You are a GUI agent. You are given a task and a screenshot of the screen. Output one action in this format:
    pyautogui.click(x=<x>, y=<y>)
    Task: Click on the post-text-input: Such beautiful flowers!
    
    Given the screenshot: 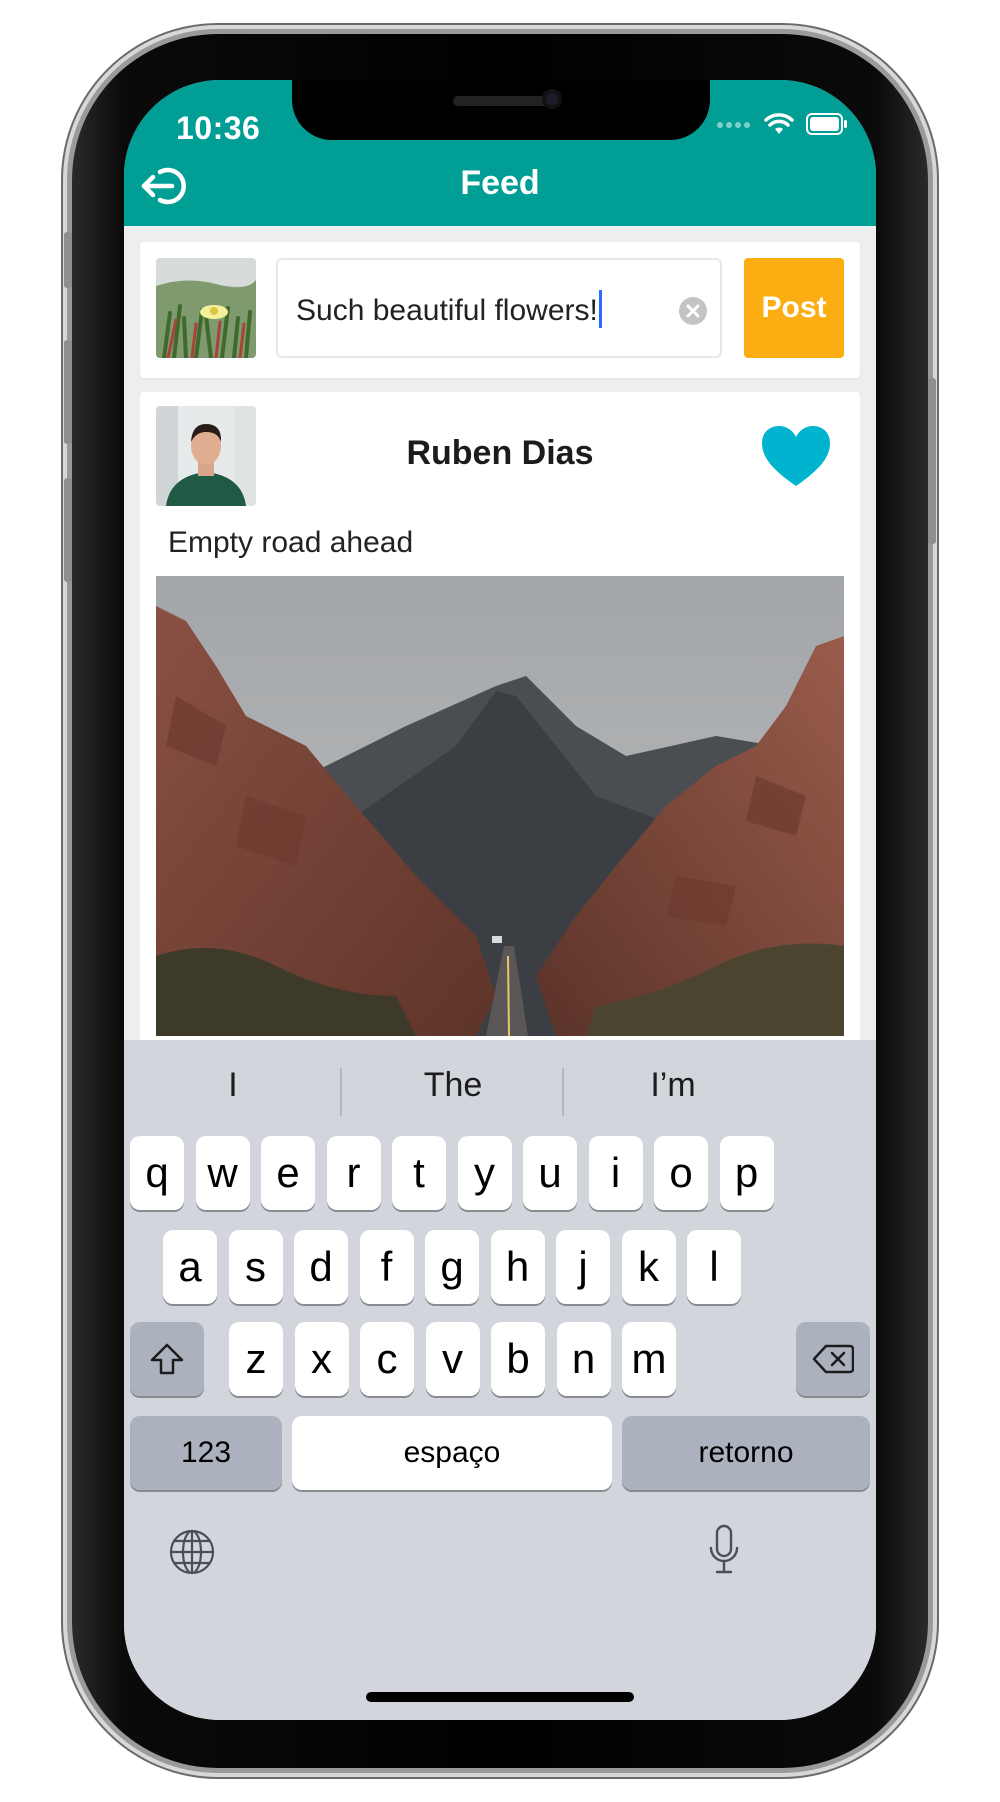 What is the action you would take?
    pyautogui.click(x=499, y=308)
    